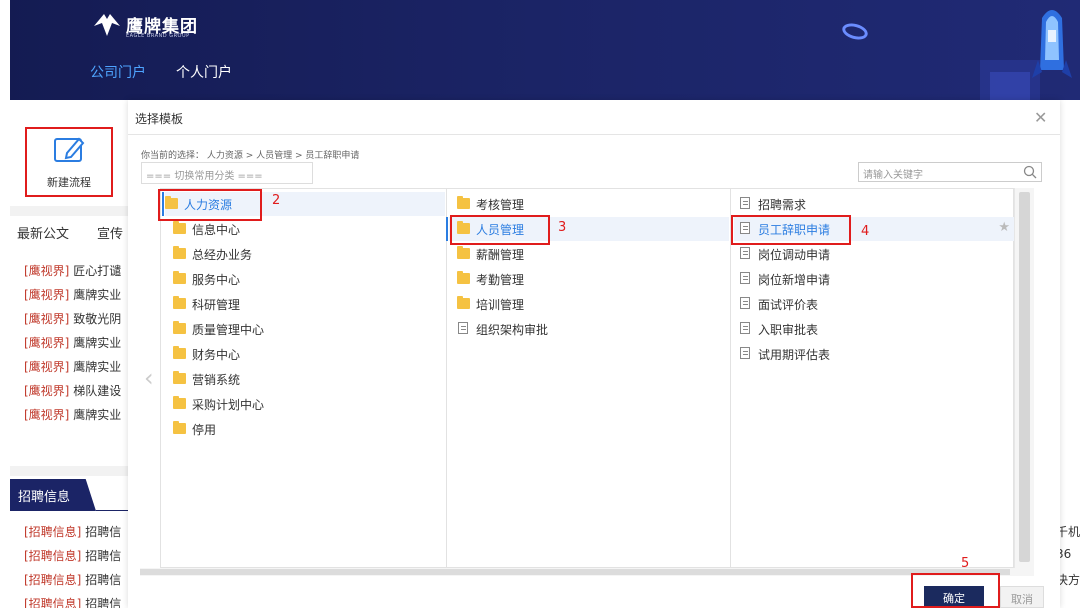  I want to click on template-item: 面试评价表, so click(874, 304).